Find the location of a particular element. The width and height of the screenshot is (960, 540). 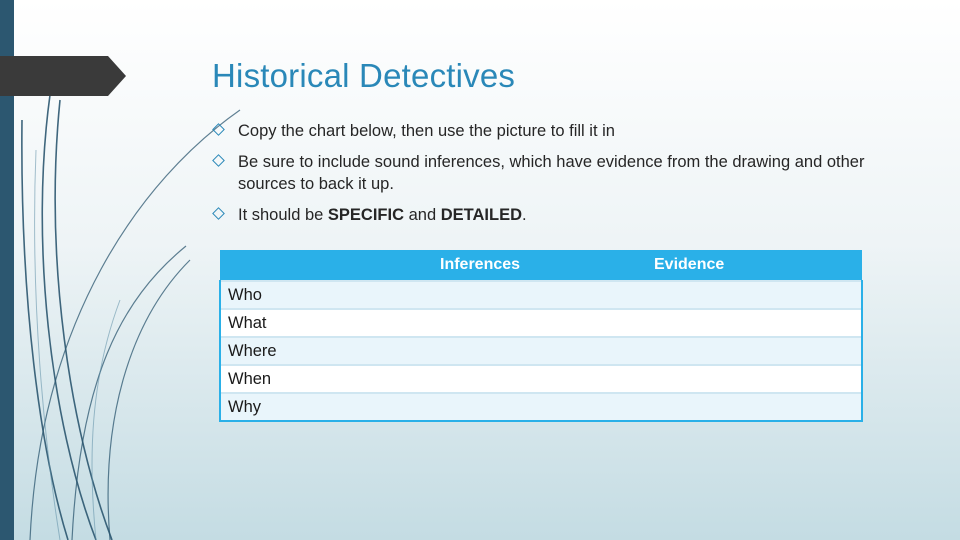

title-tab-shape is located at coordinates (63, 76).